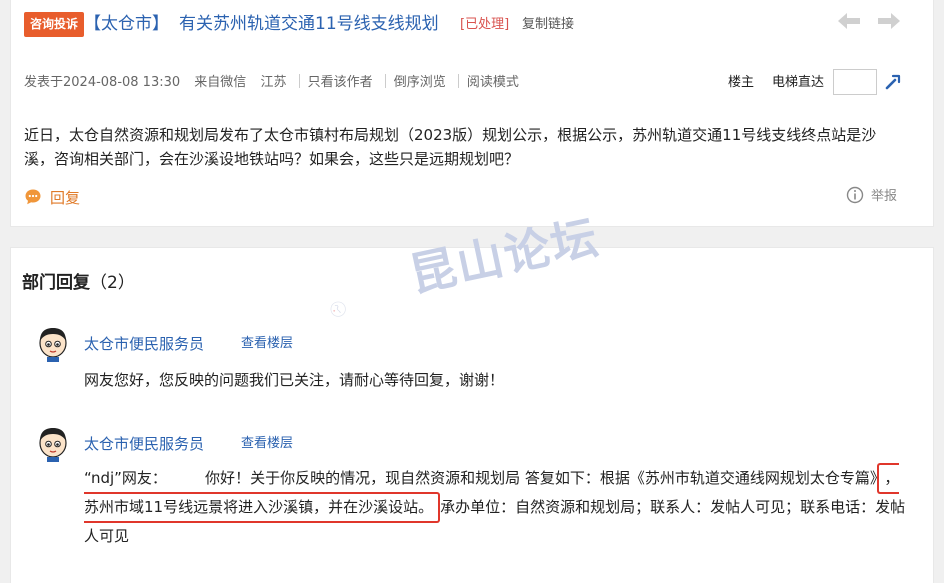 Image resolution: width=944 pixels, height=583 pixels. I want to click on department-reply-count: （2）, so click(112, 283).